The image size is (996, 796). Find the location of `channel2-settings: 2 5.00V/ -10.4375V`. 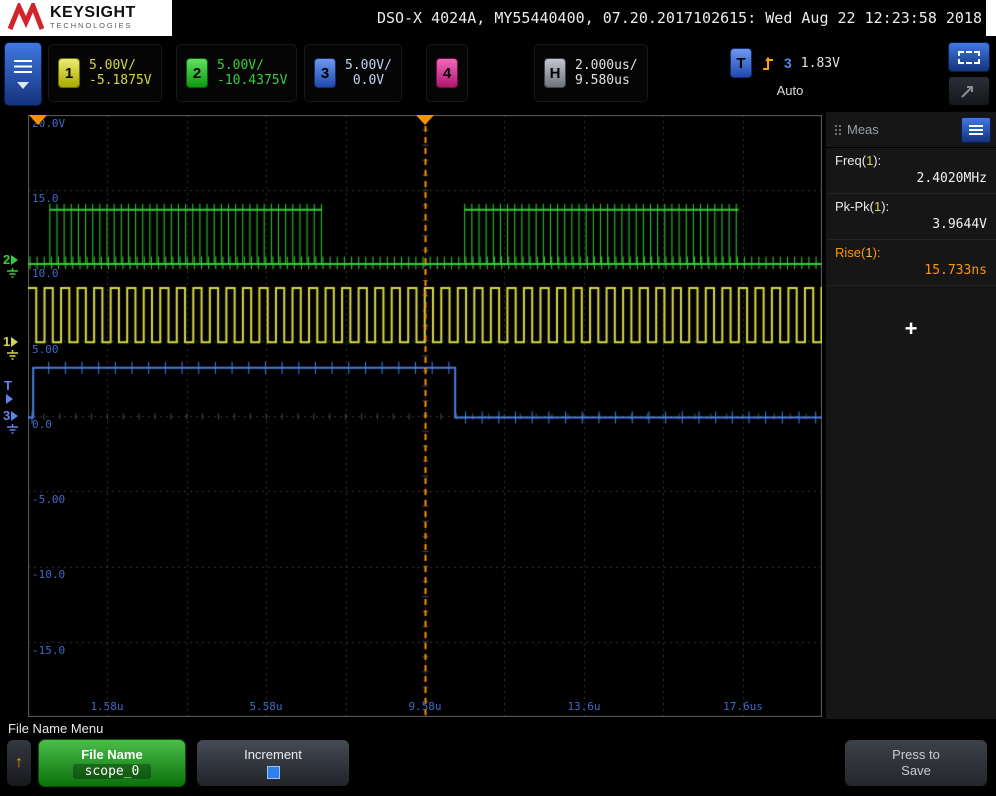

channel2-settings: 2 5.00V/ -10.4375V is located at coordinates (237, 73).